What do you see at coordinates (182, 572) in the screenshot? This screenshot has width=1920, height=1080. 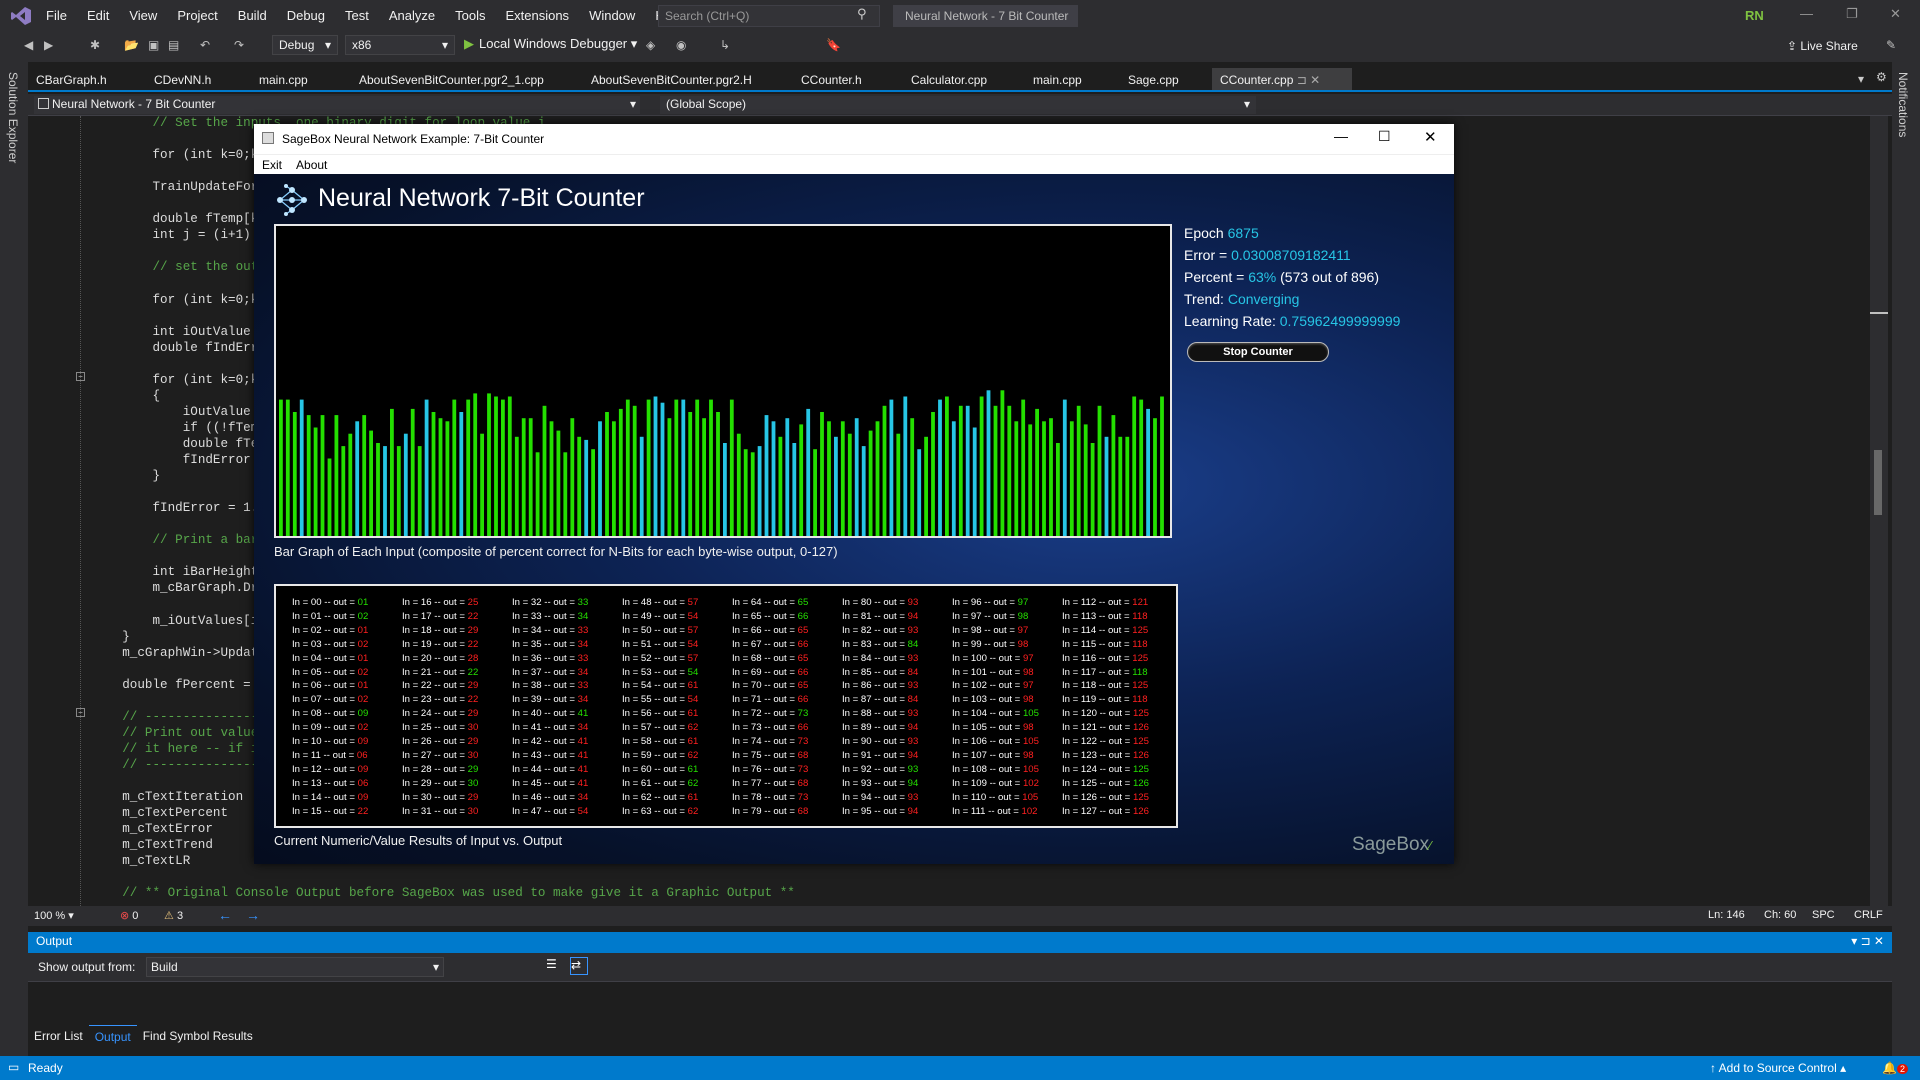 I see `code-line: int iBarHeight =` at bounding box center [182, 572].